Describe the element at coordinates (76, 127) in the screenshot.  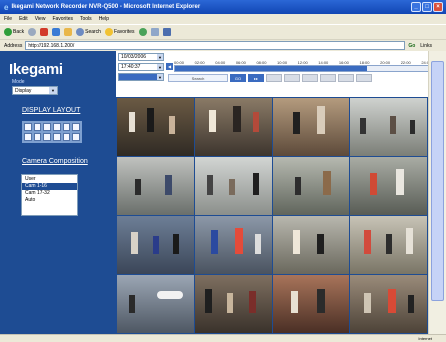
I see `layout-8-icon` at that location.